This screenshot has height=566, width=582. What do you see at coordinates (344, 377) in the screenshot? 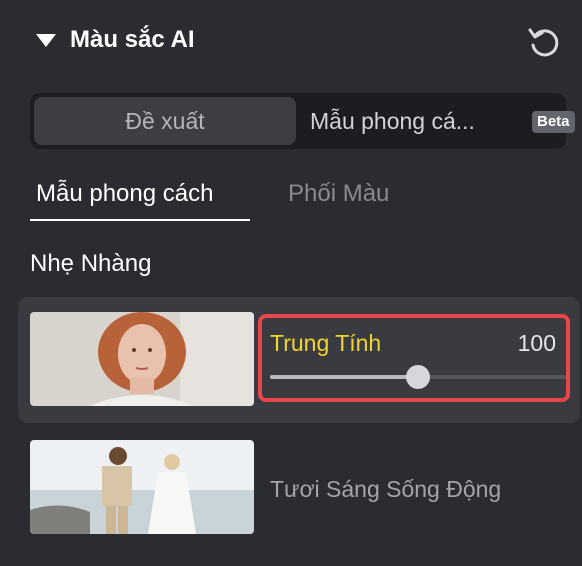
I see `slider-fill` at bounding box center [344, 377].